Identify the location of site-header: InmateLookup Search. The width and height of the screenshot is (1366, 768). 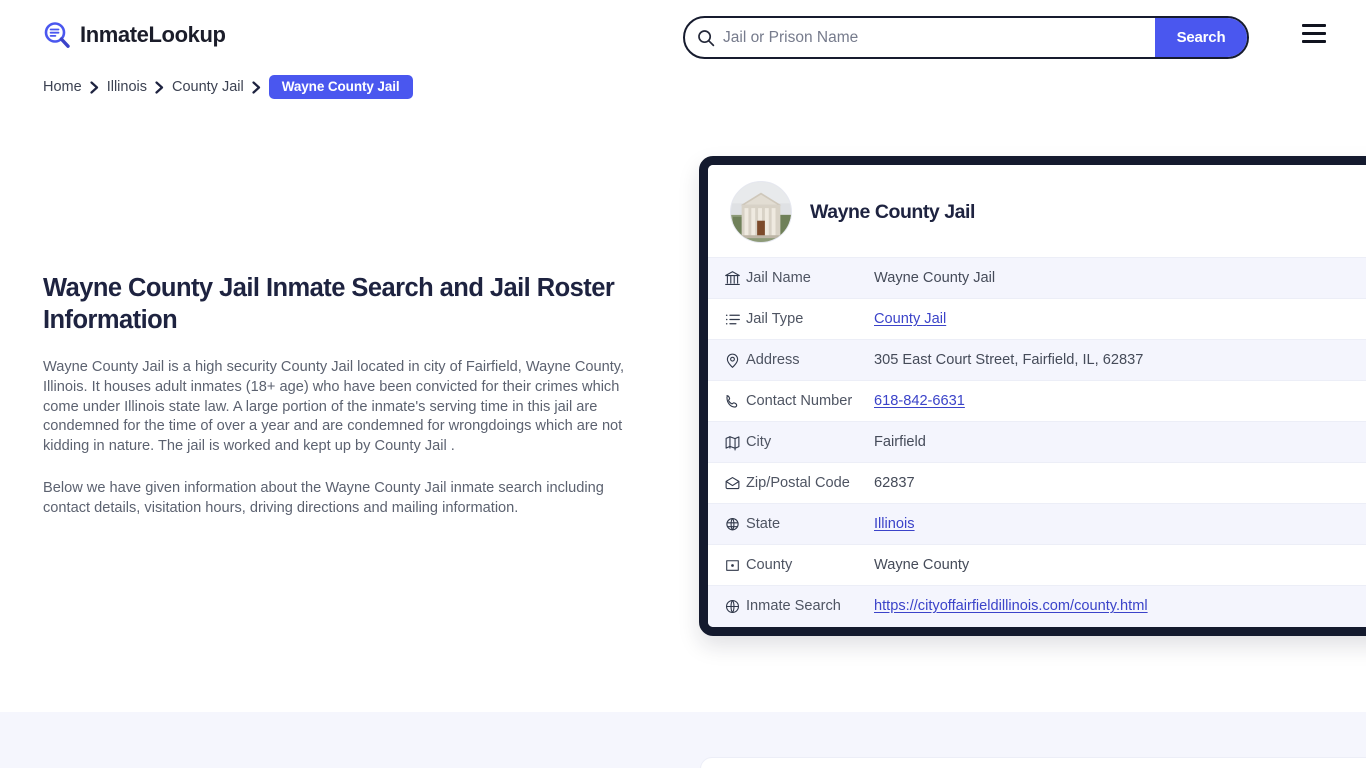
(683, 36).